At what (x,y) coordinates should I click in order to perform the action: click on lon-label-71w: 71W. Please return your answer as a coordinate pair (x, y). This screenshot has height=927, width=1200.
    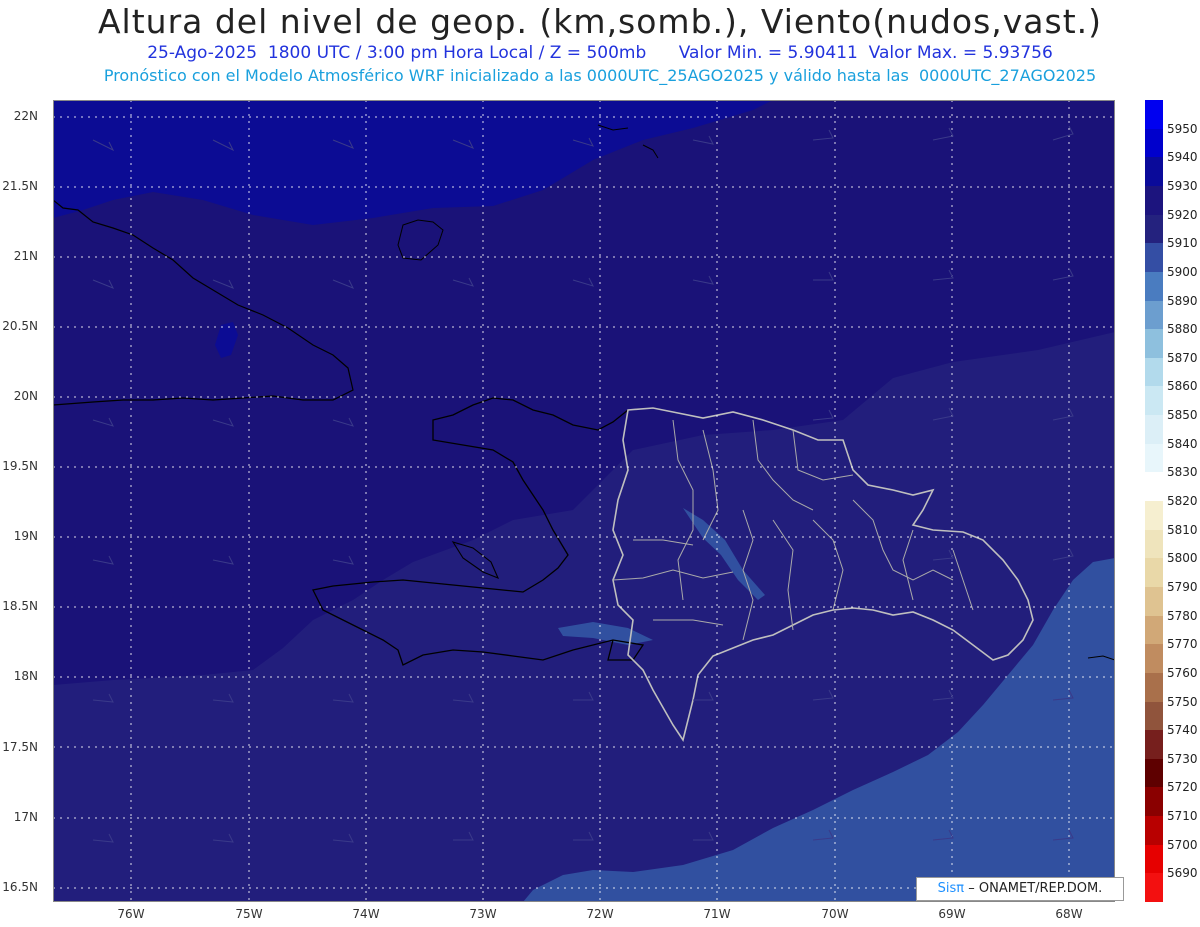
    Looking at the image, I should click on (717, 914).